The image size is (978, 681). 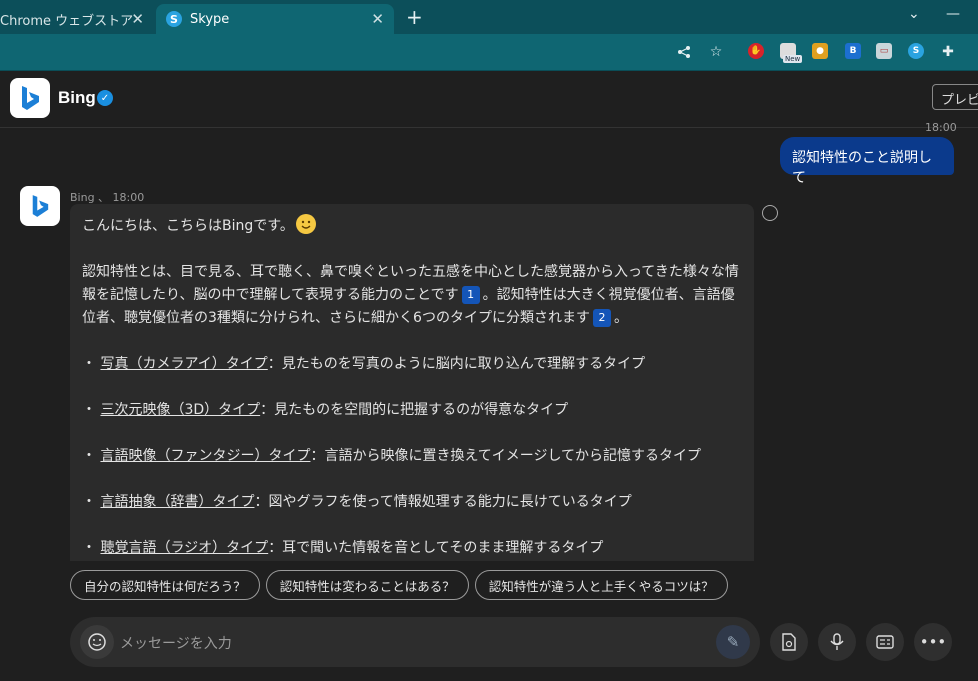 What do you see at coordinates (67, 21) in the screenshot?
I see `tab-label: Chrome ウェブストア` at bounding box center [67, 21].